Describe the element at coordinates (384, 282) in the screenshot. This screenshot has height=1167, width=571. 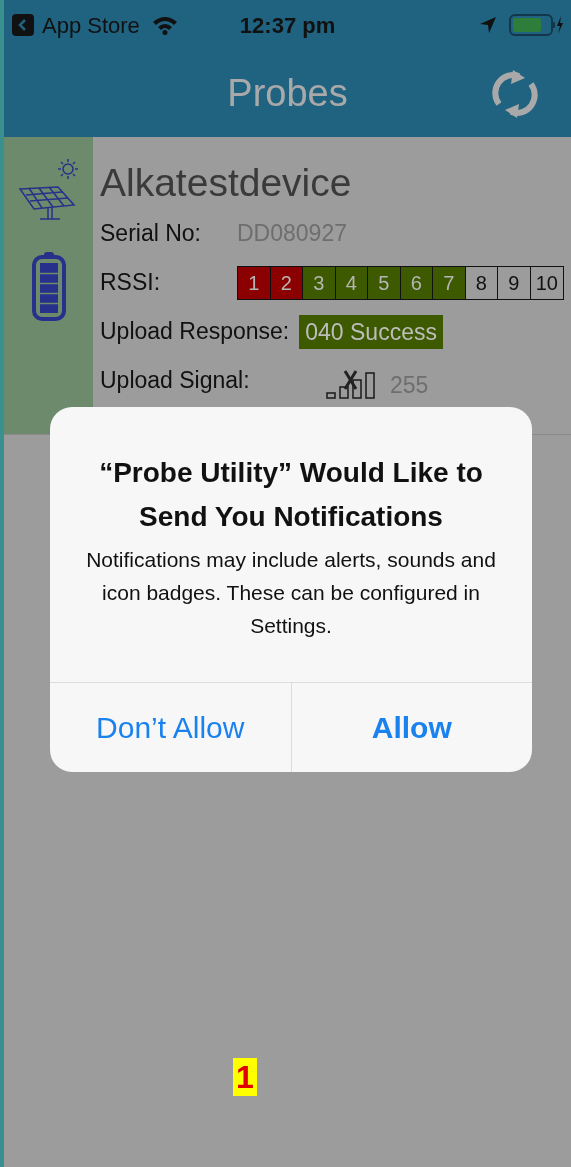
I see `rssi-level-cell: 5` at that location.